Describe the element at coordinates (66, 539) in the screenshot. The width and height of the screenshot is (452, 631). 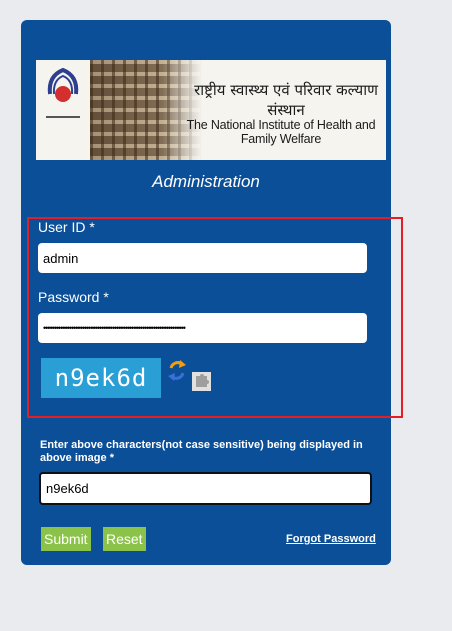
I see `submit-button: Submit` at that location.